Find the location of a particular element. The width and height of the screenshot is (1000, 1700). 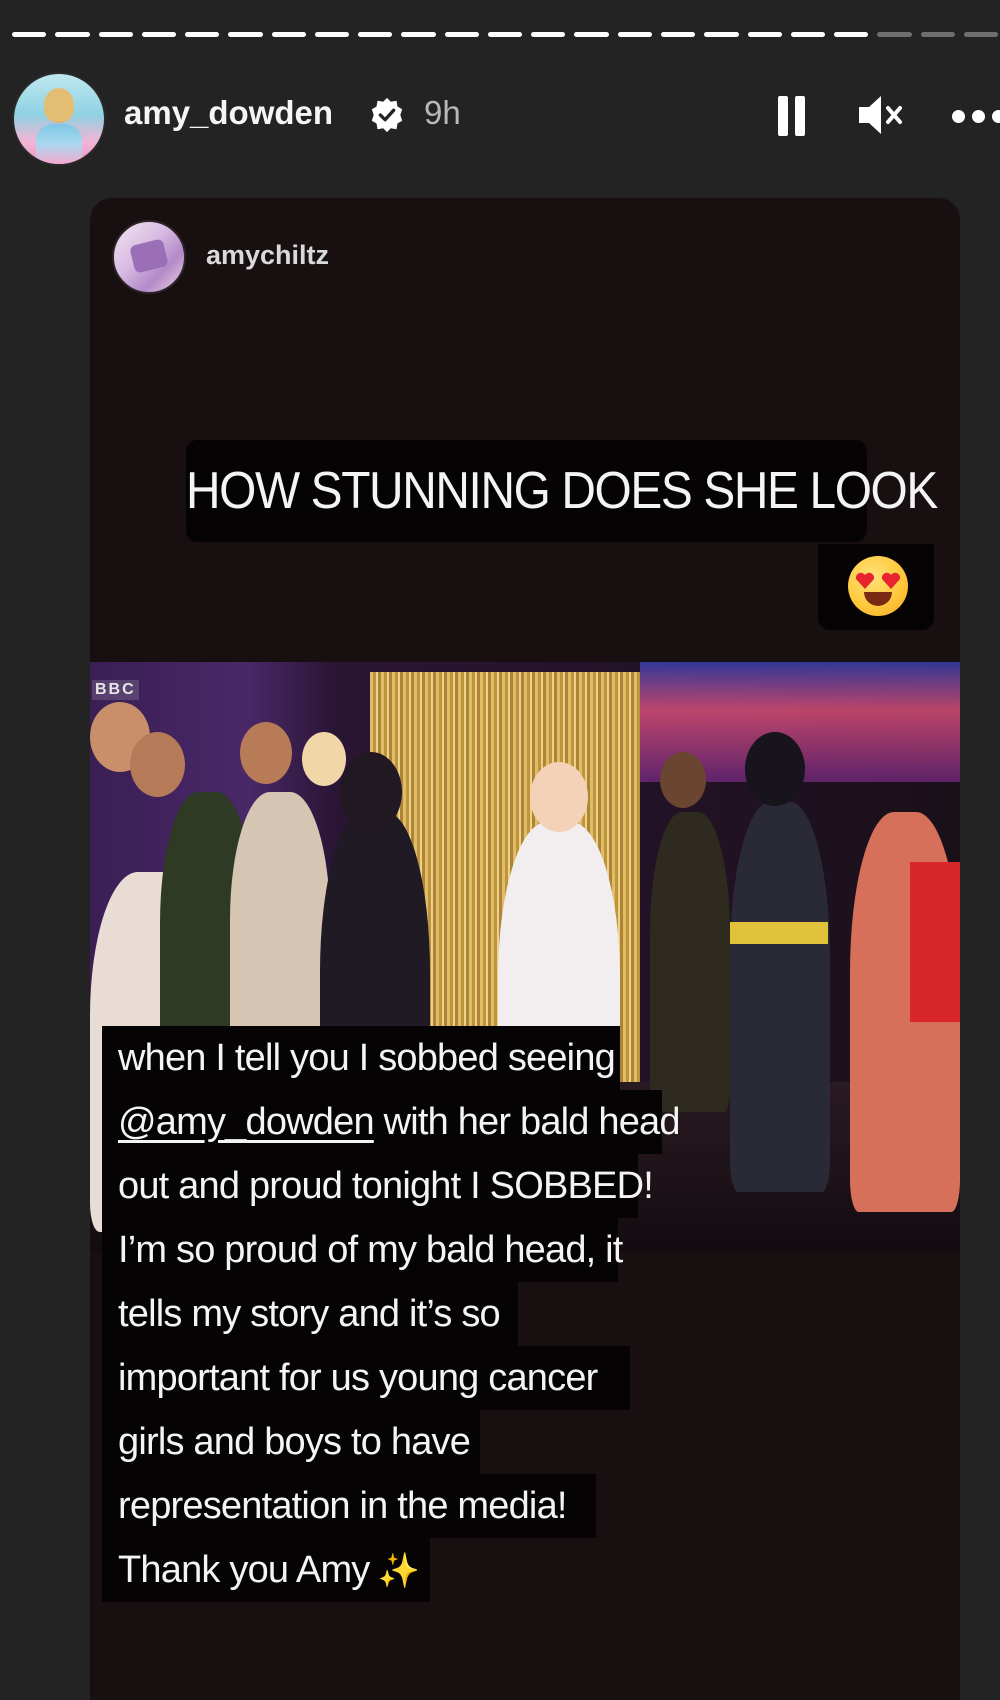

caption-line: @amy_dowden with her bald head is located at coordinates (391, 1122).